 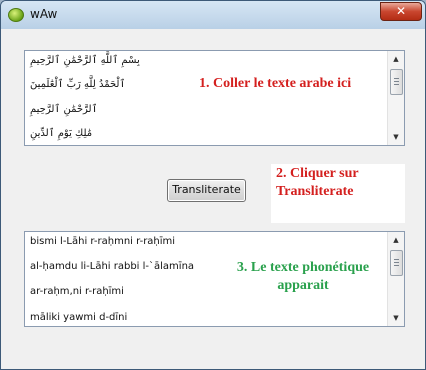 What do you see at coordinates (315, 191) in the screenshot?
I see `step2-annotation-line2: Transliterate` at bounding box center [315, 191].